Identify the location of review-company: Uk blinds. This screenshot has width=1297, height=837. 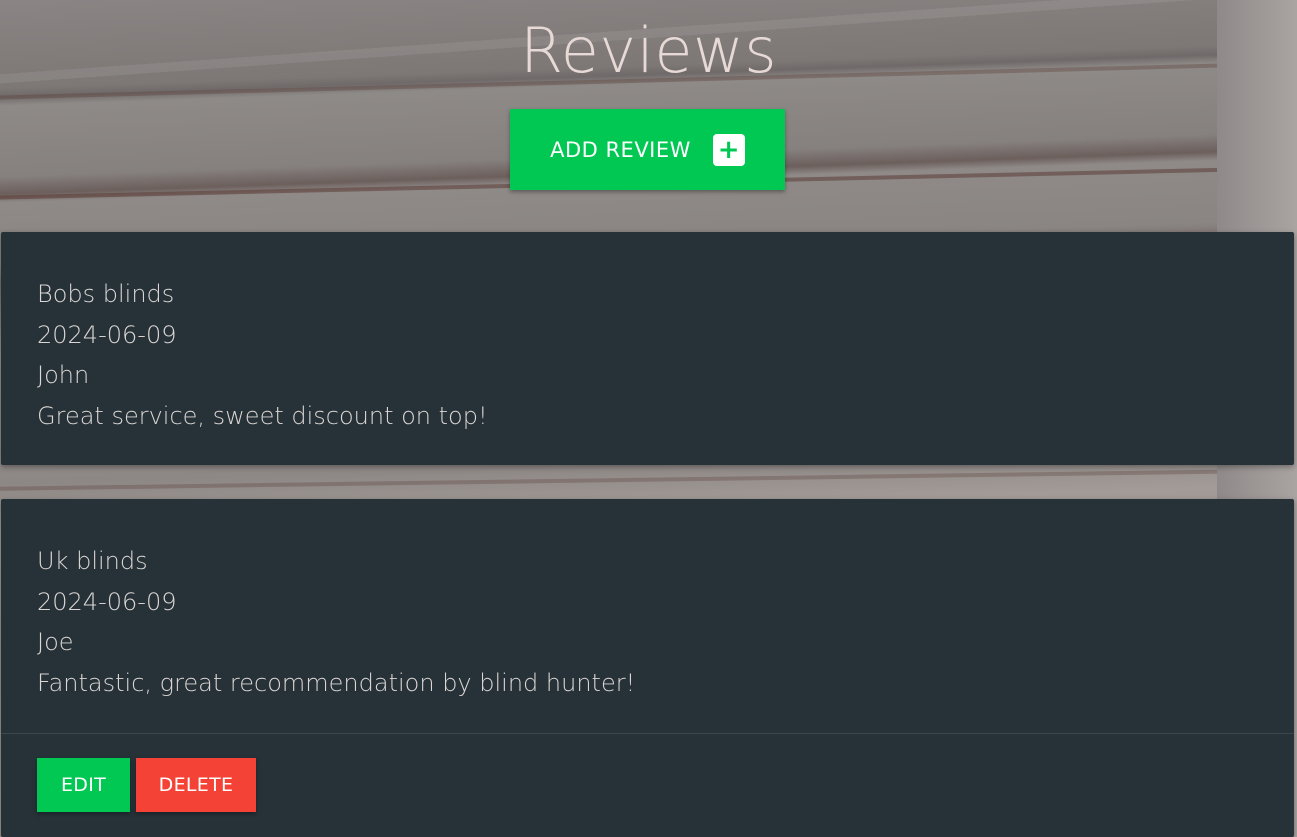
(92, 561).